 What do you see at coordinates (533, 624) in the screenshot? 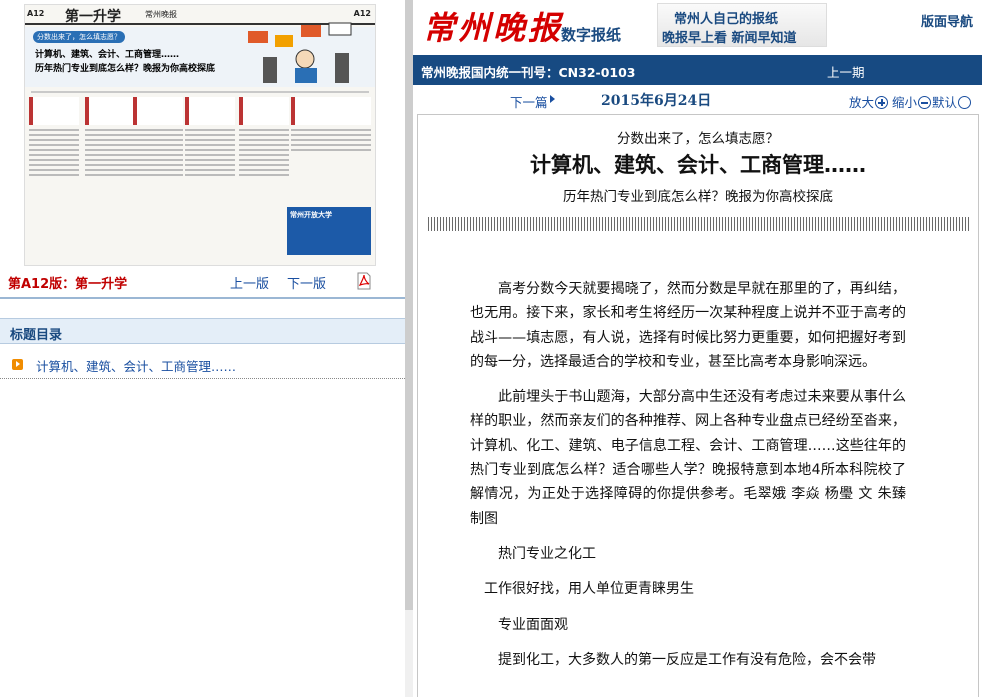
I see `article-section-label: 专业面面观` at bounding box center [533, 624].